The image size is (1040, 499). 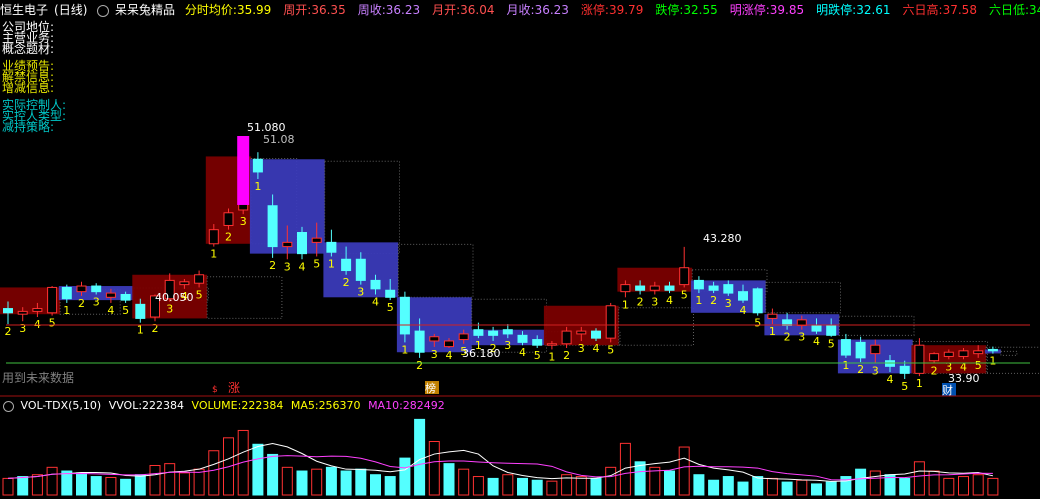 What do you see at coordinates (801, 337) in the screenshot?
I see `candle-day-number-54: 3` at bounding box center [801, 337].